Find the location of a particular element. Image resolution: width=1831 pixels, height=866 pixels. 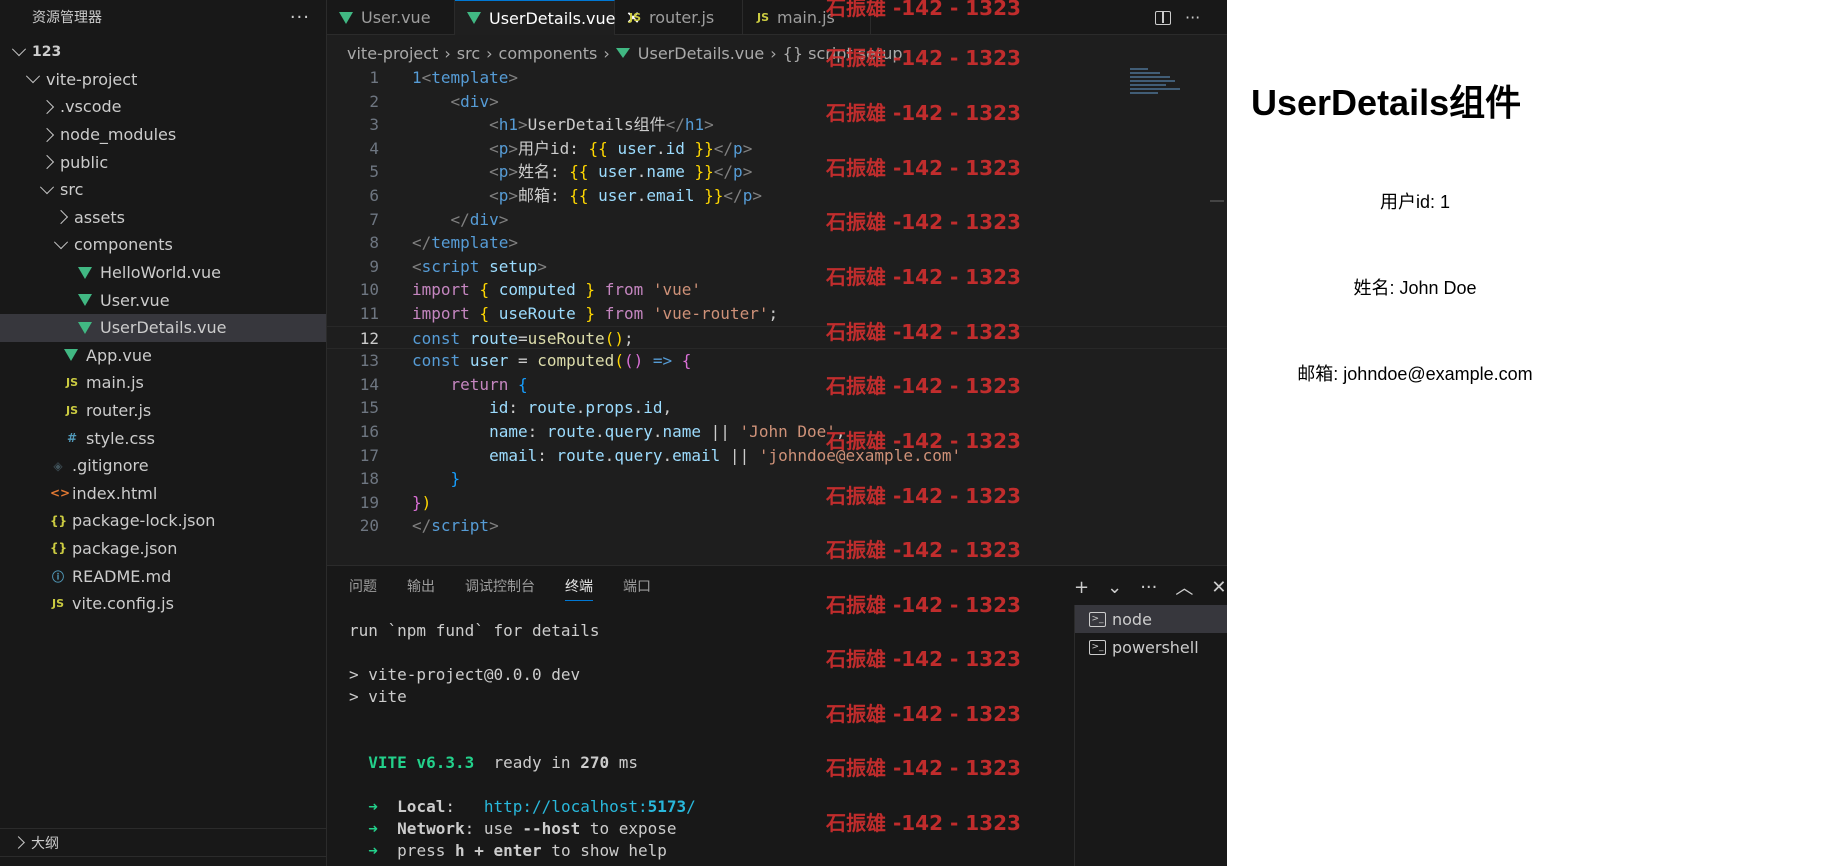

code-line: 14 return { is located at coordinates (777, 385).